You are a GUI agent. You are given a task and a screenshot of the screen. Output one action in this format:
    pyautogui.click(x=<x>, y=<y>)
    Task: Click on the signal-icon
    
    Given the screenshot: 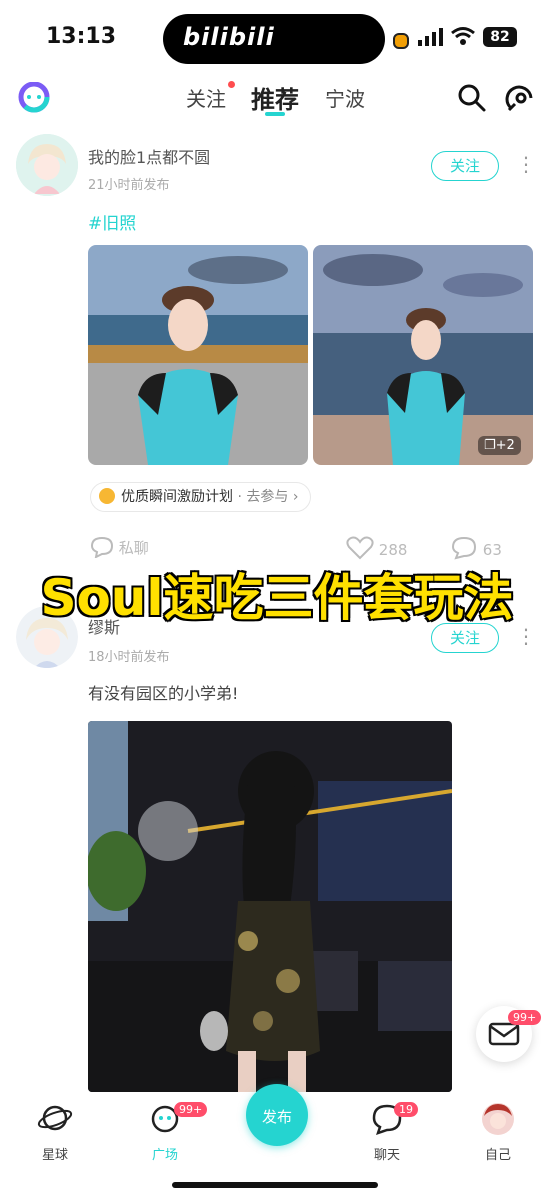 What is the action you would take?
    pyautogui.click(x=430, y=37)
    